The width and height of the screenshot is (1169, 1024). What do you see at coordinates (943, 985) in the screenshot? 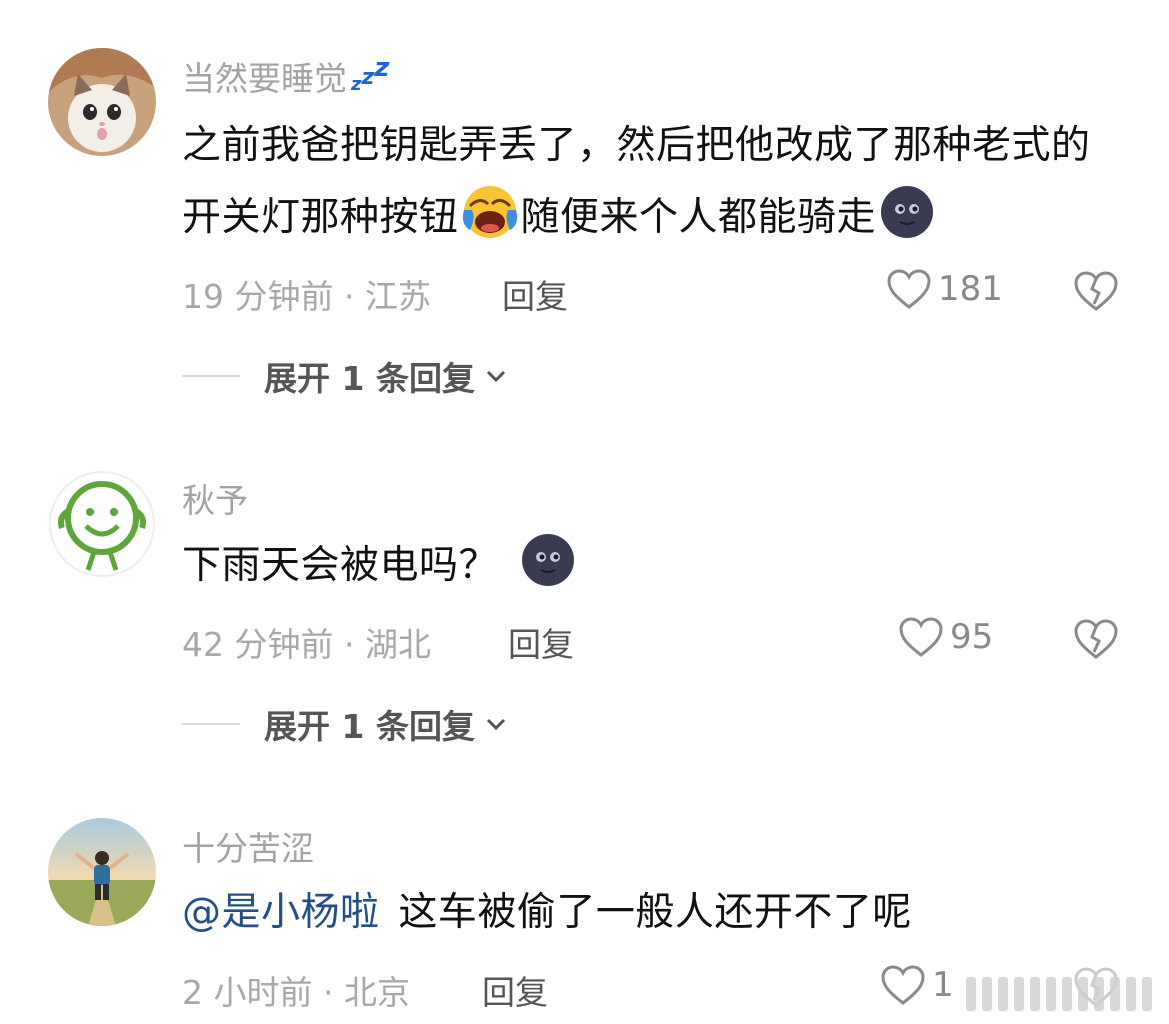
I see `like-count: 1` at bounding box center [943, 985].